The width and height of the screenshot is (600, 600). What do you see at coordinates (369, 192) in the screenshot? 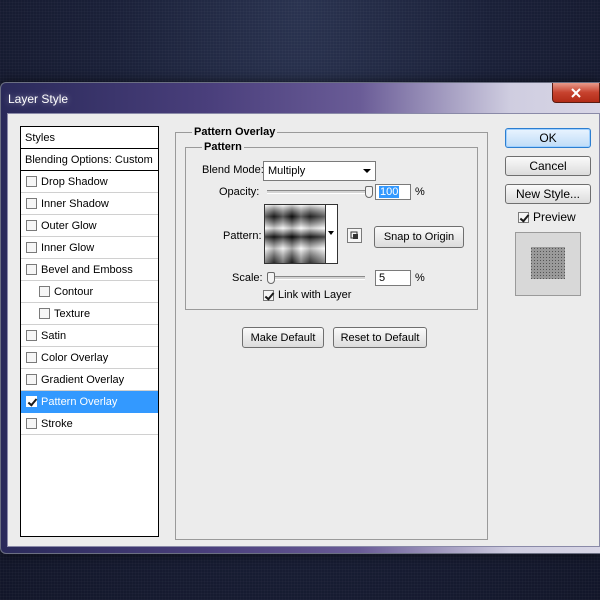
I see `opacity-slider-thumb` at bounding box center [369, 192].